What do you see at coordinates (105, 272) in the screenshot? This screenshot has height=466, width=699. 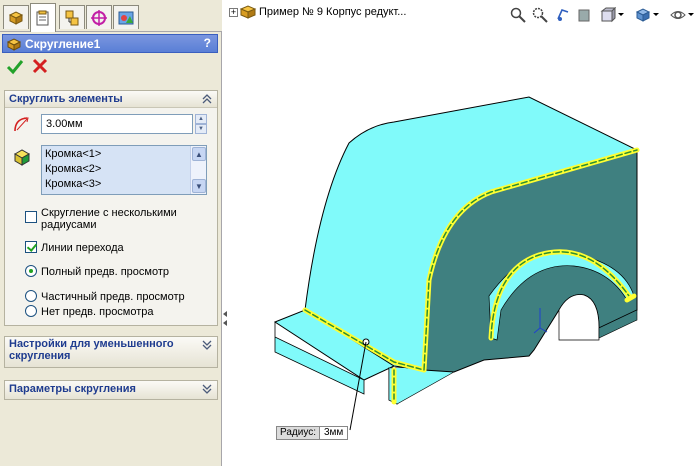 I see `full-preview-label: Полный предв. просмотр` at bounding box center [105, 272].